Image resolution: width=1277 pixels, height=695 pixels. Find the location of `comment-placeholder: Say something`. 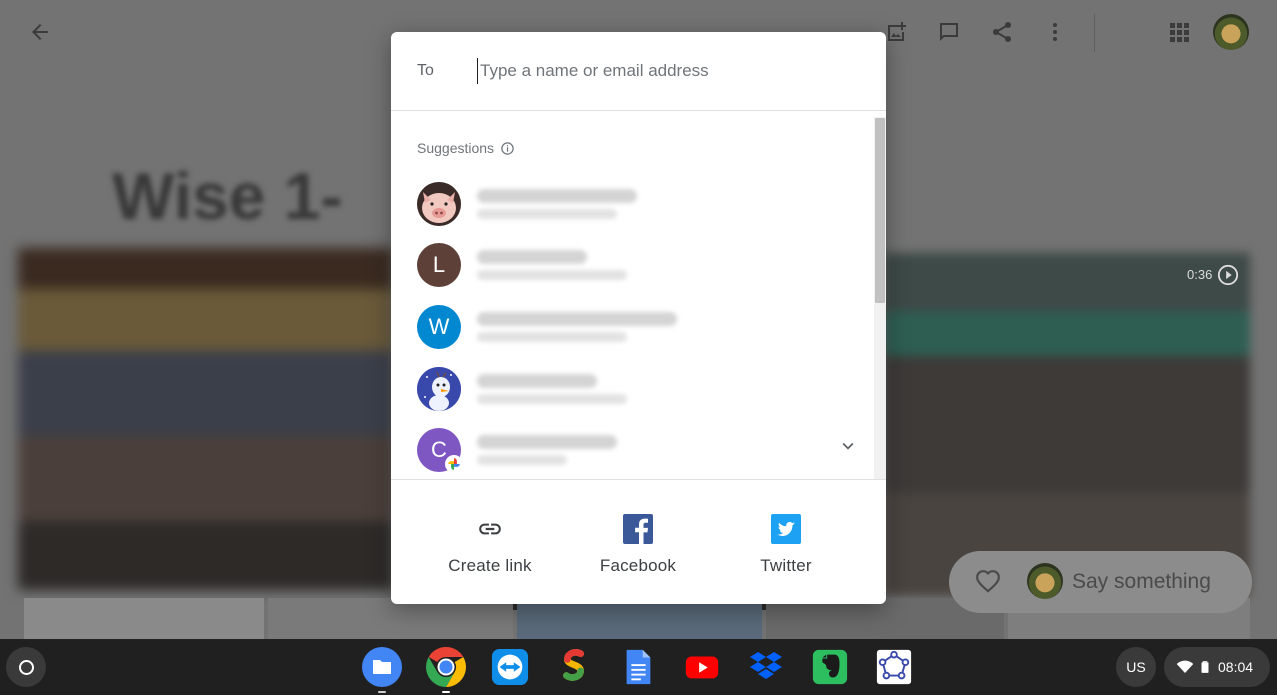

comment-placeholder: Say something is located at coordinates (1141, 582).